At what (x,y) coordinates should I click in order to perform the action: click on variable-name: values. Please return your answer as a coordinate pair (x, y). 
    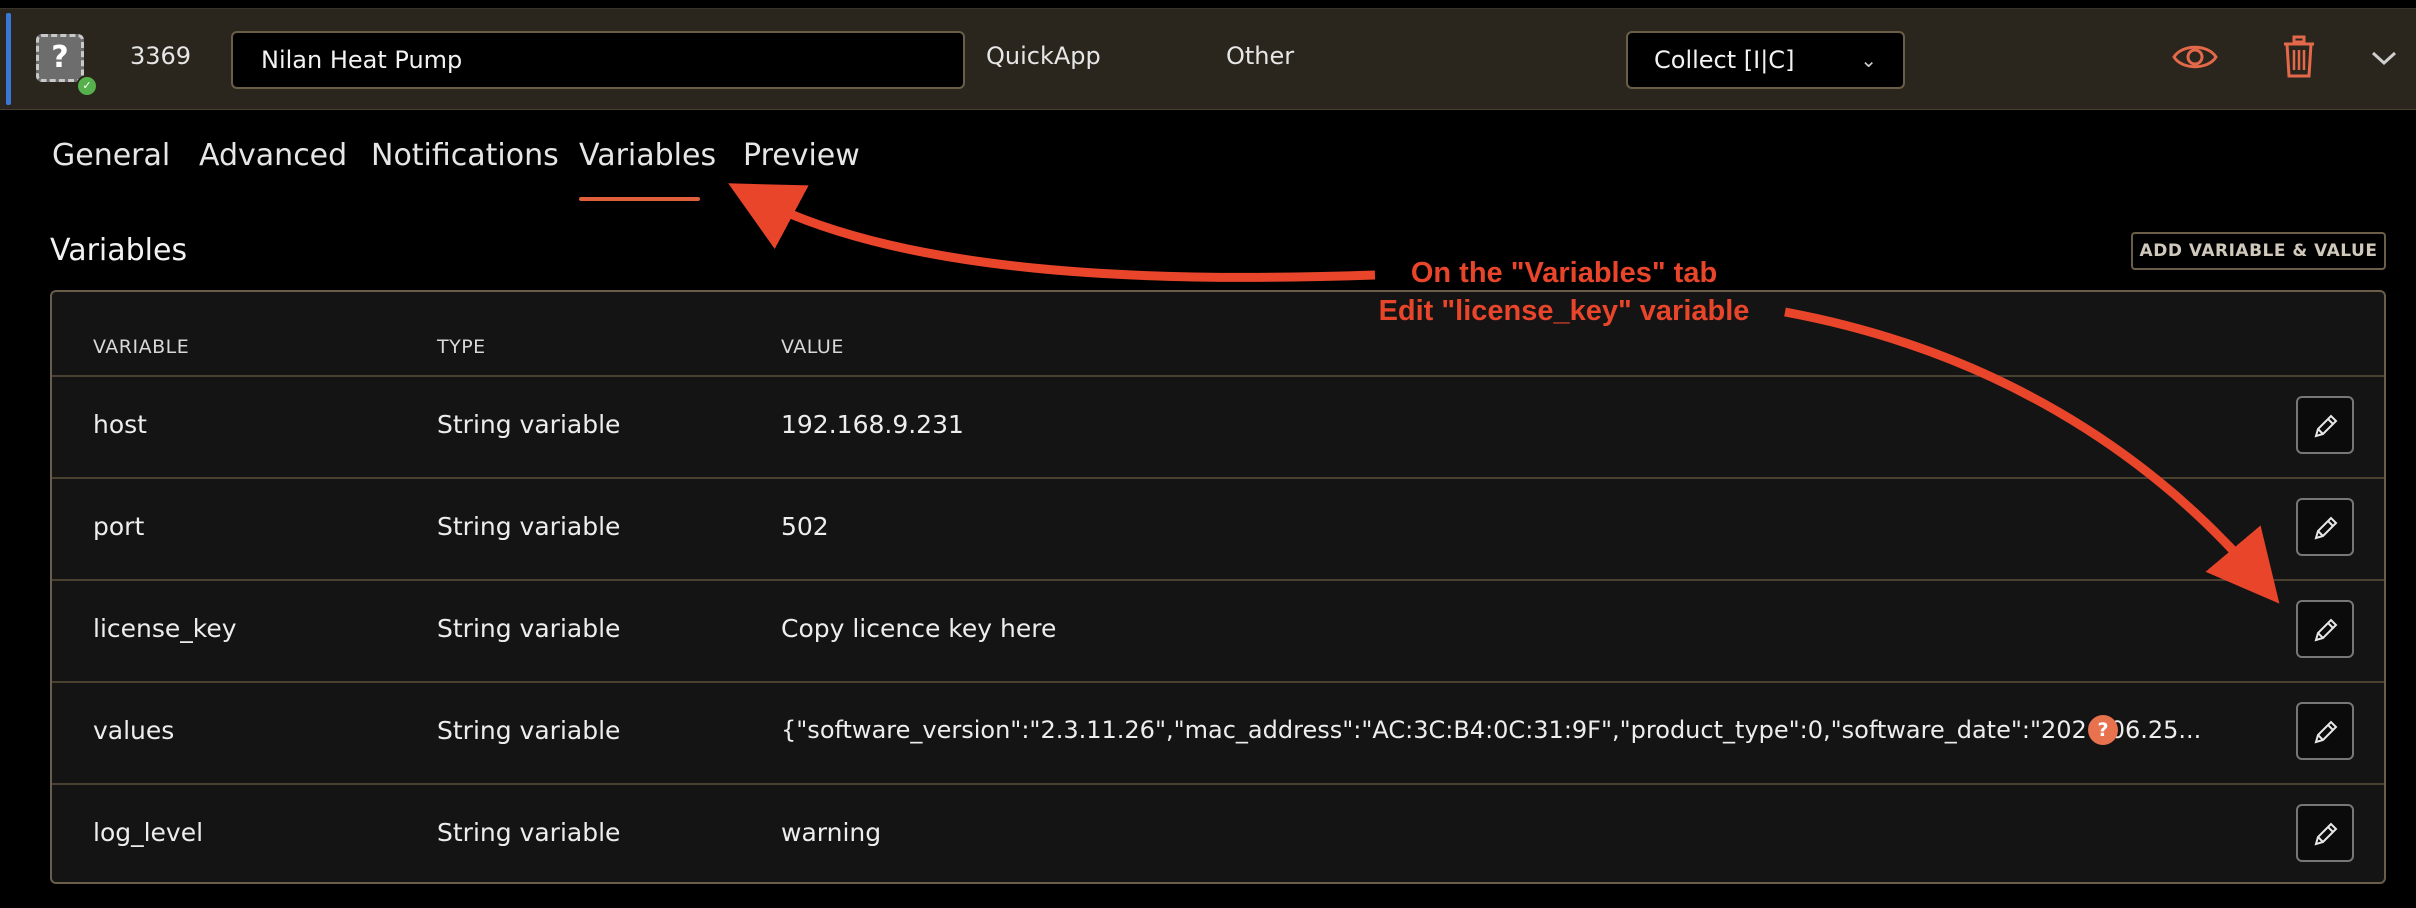
    Looking at the image, I should click on (134, 730).